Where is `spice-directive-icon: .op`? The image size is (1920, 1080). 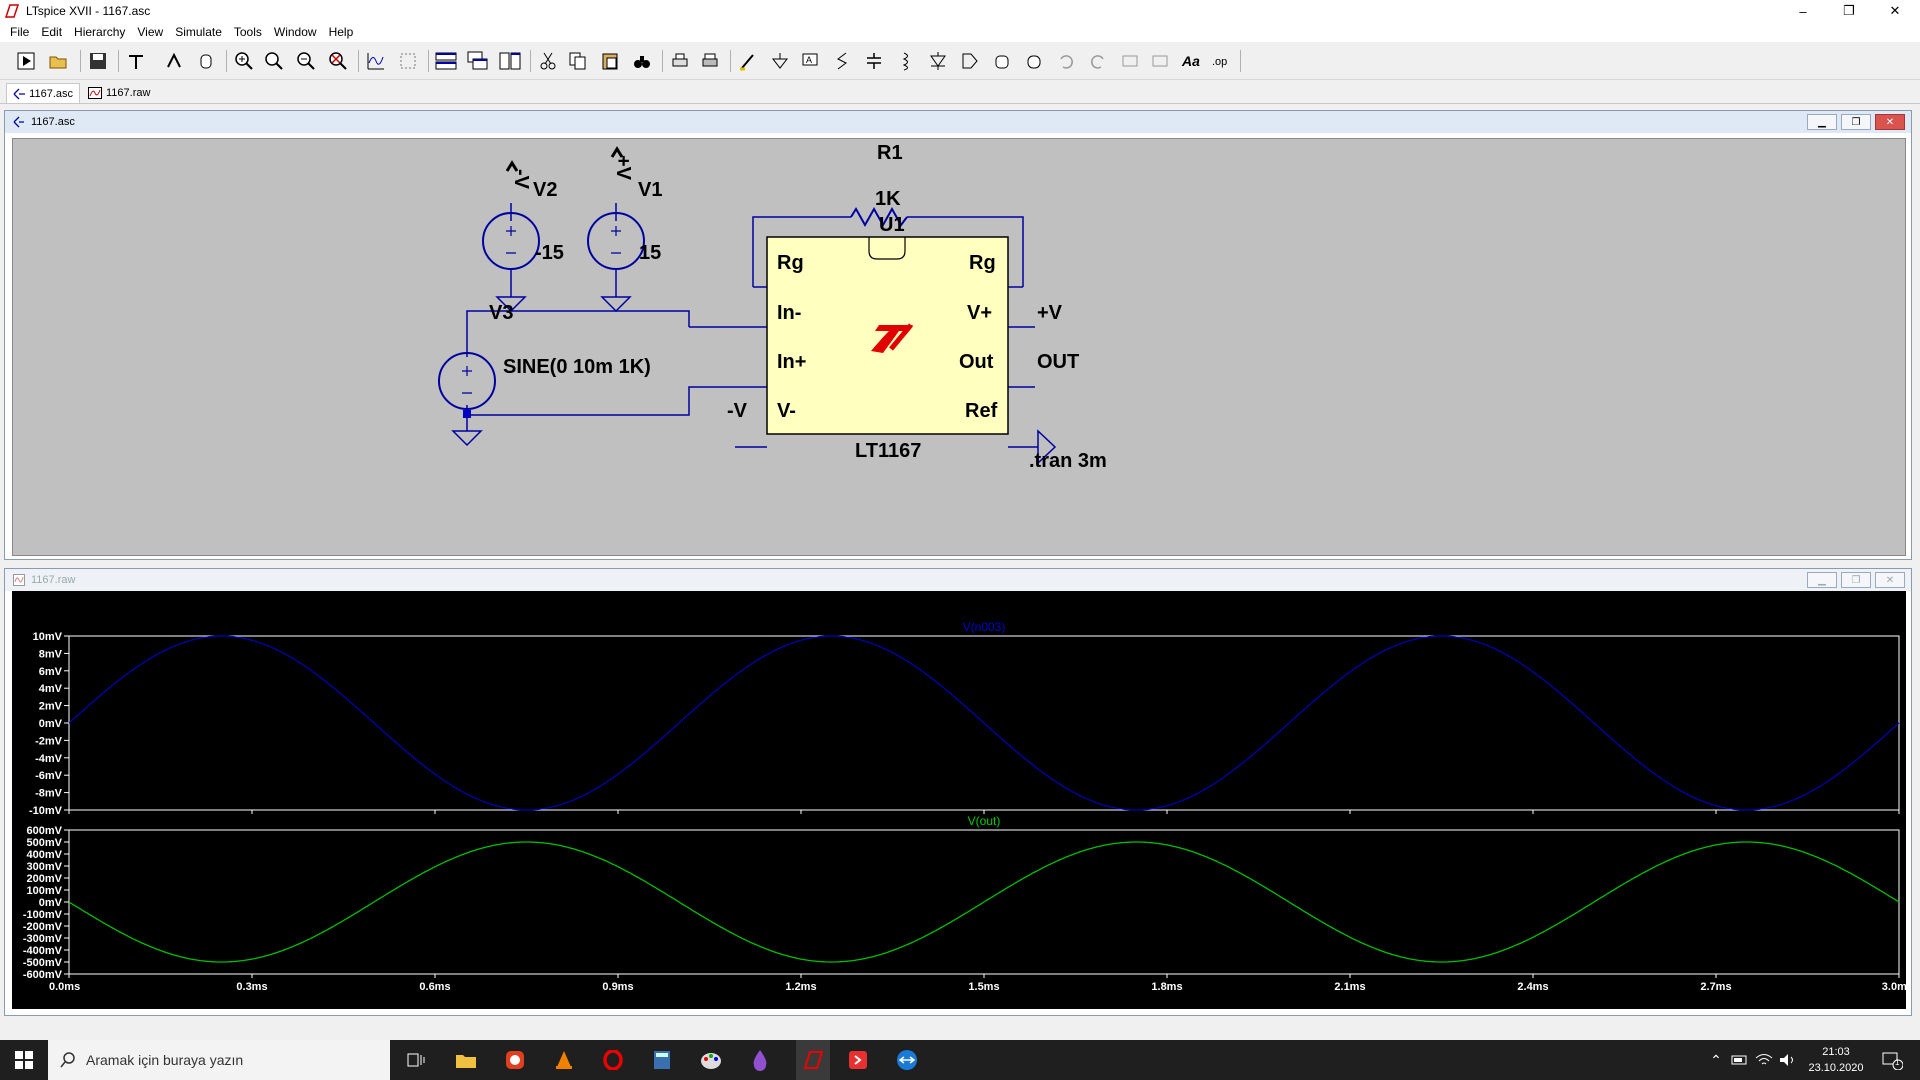 spice-directive-icon: .op is located at coordinates (1222, 61).